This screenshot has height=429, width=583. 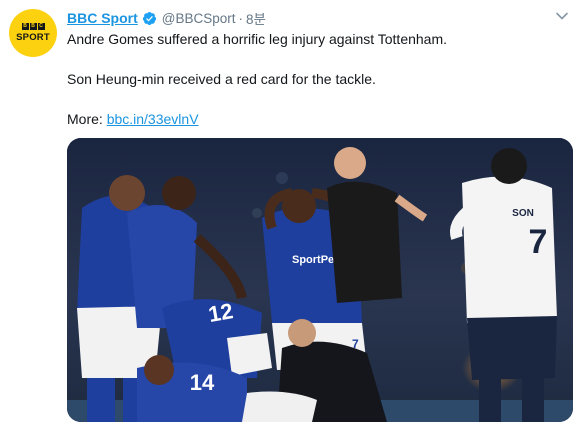 What do you see at coordinates (149, 18) in the screenshot?
I see `verified-badge-icon` at bounding box center [149, 18].